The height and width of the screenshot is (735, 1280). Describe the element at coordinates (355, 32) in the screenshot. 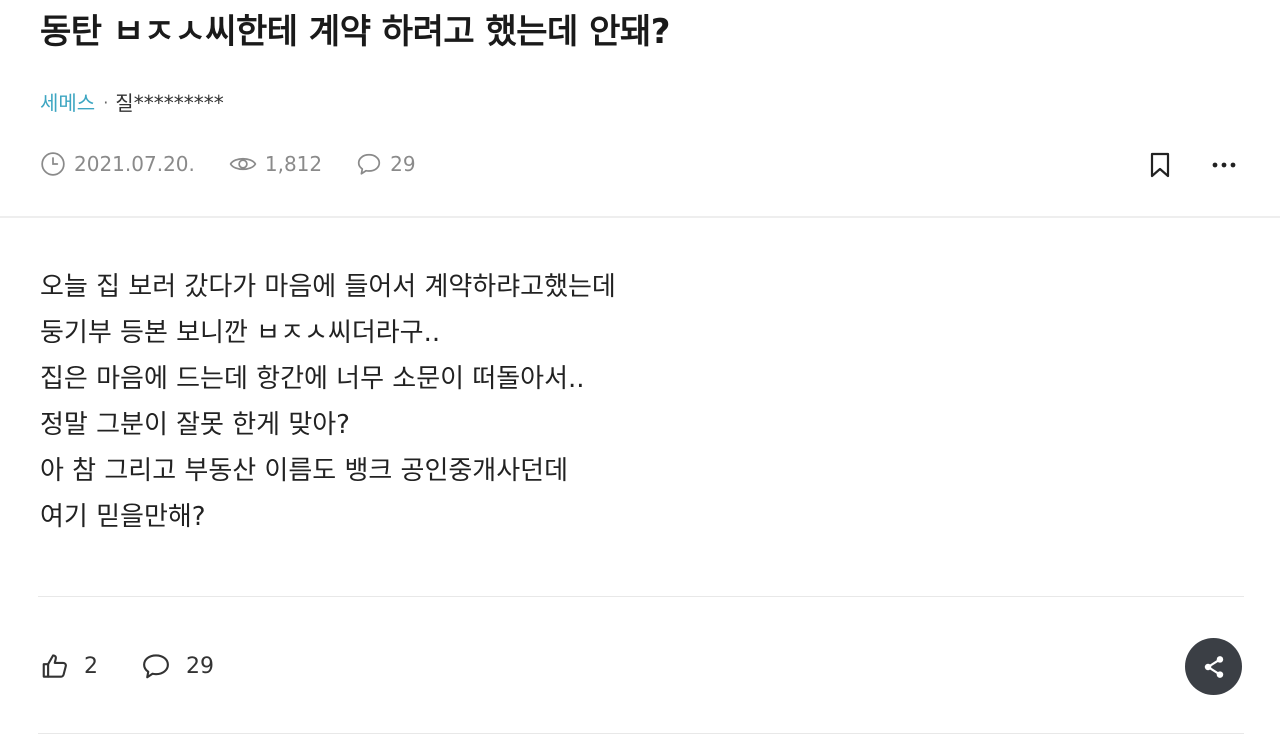

I see `post-title: 동탄 ㅂㅈㅅ씨한테 계약 하려고 했는데 안돼?` at that location.